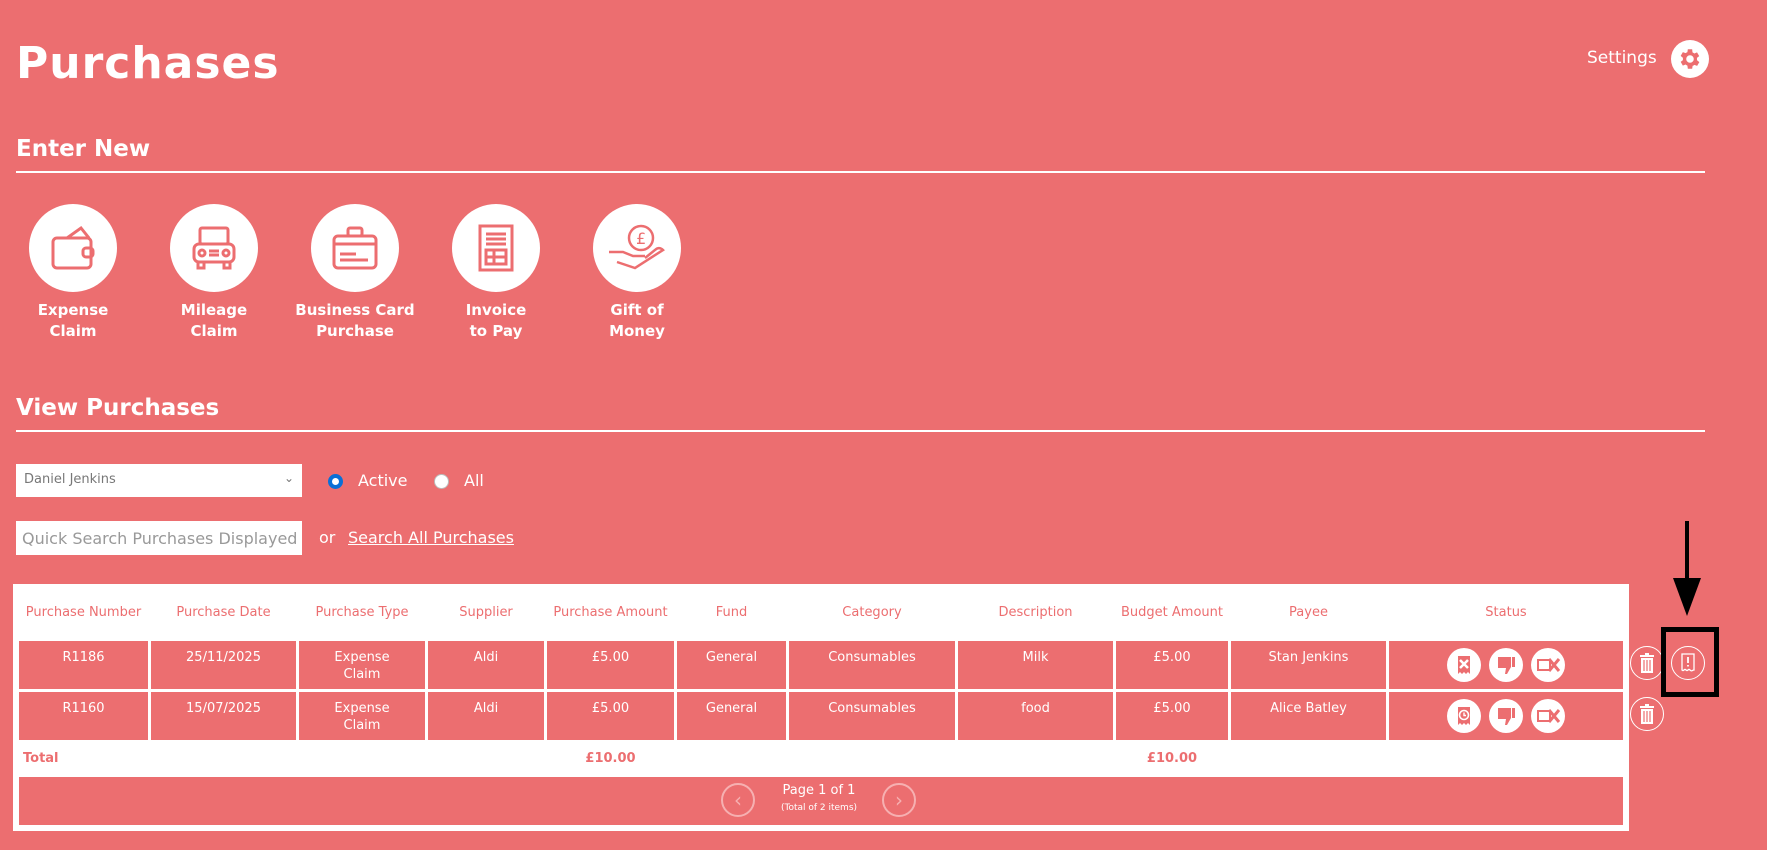 The width and height of the screenshot is (1767, 850). Describe the element at coordinates (1036, 613) in the screenshot. I see `col-header: Description` at that location.